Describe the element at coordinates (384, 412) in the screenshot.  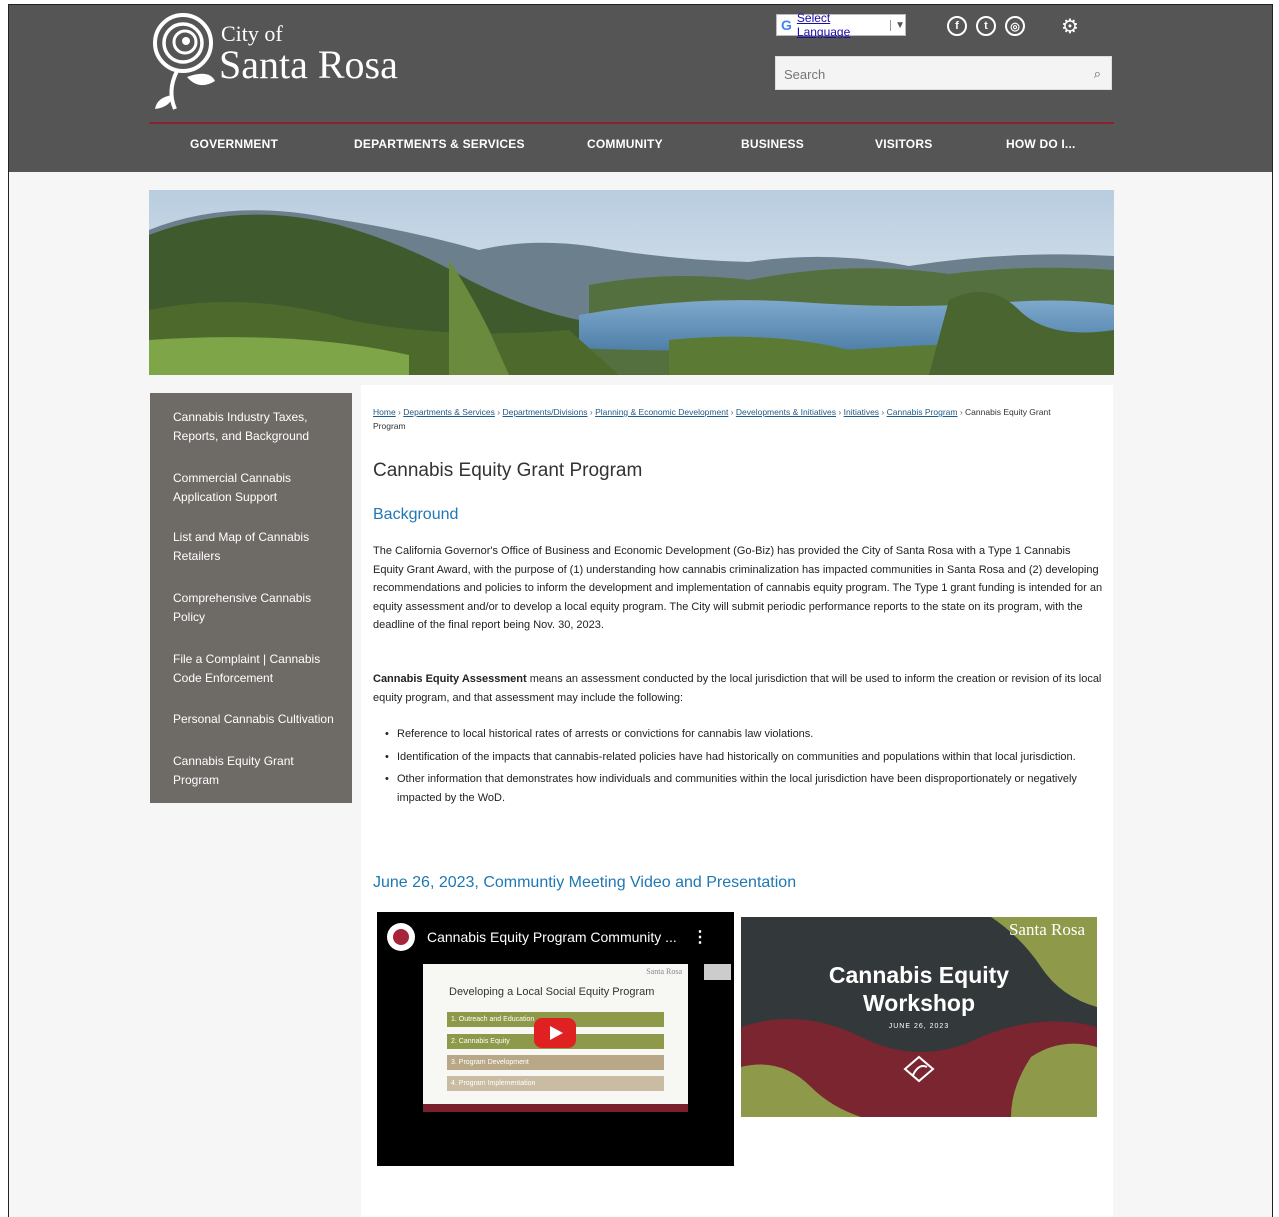
I see `breadcrumb-home: Home` at that location.